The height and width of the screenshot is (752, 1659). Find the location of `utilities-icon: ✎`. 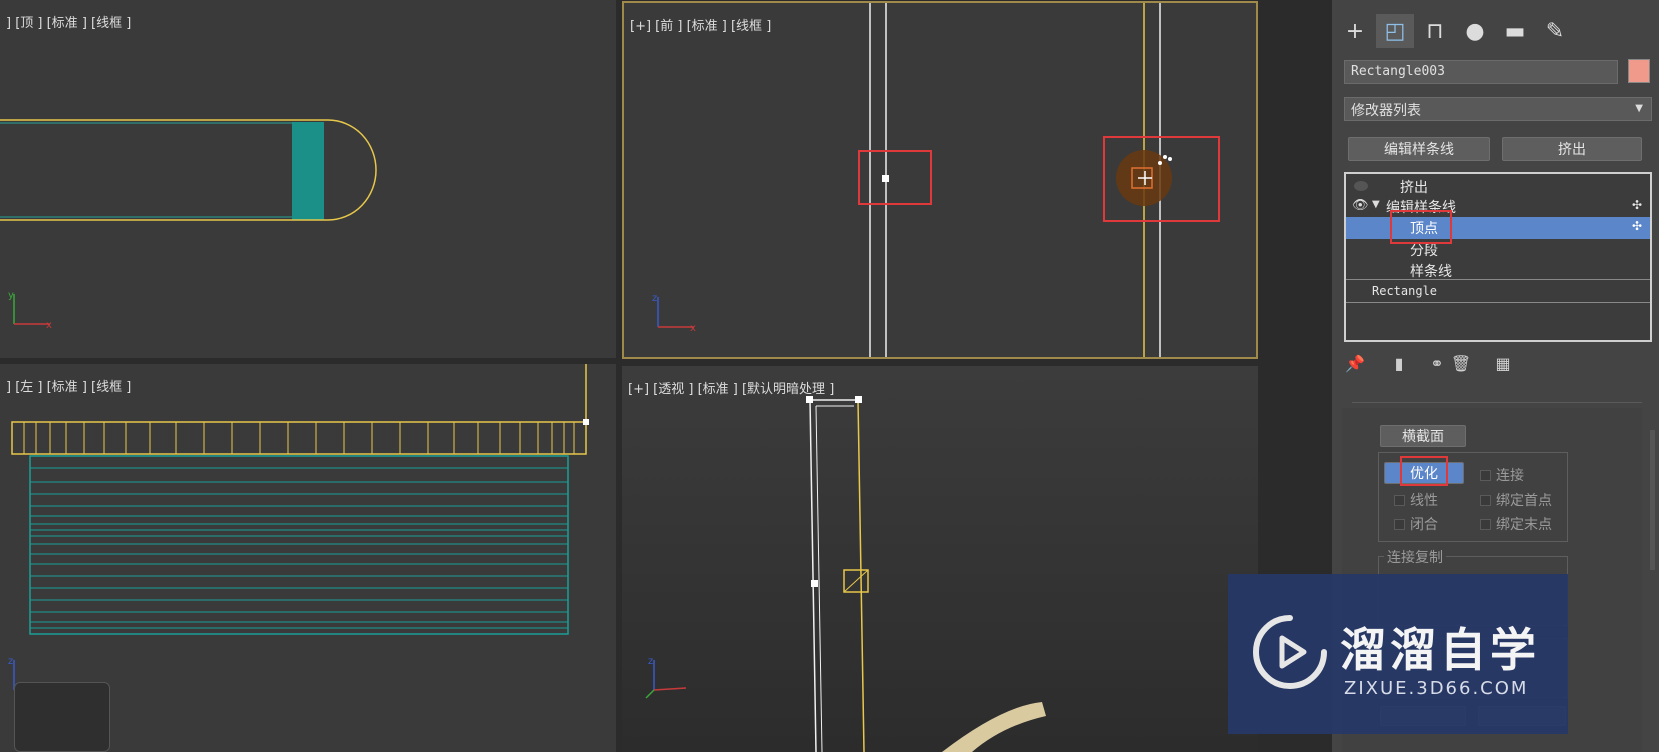

utilities-icon: ✎ is located at coordinates (1555, 31).